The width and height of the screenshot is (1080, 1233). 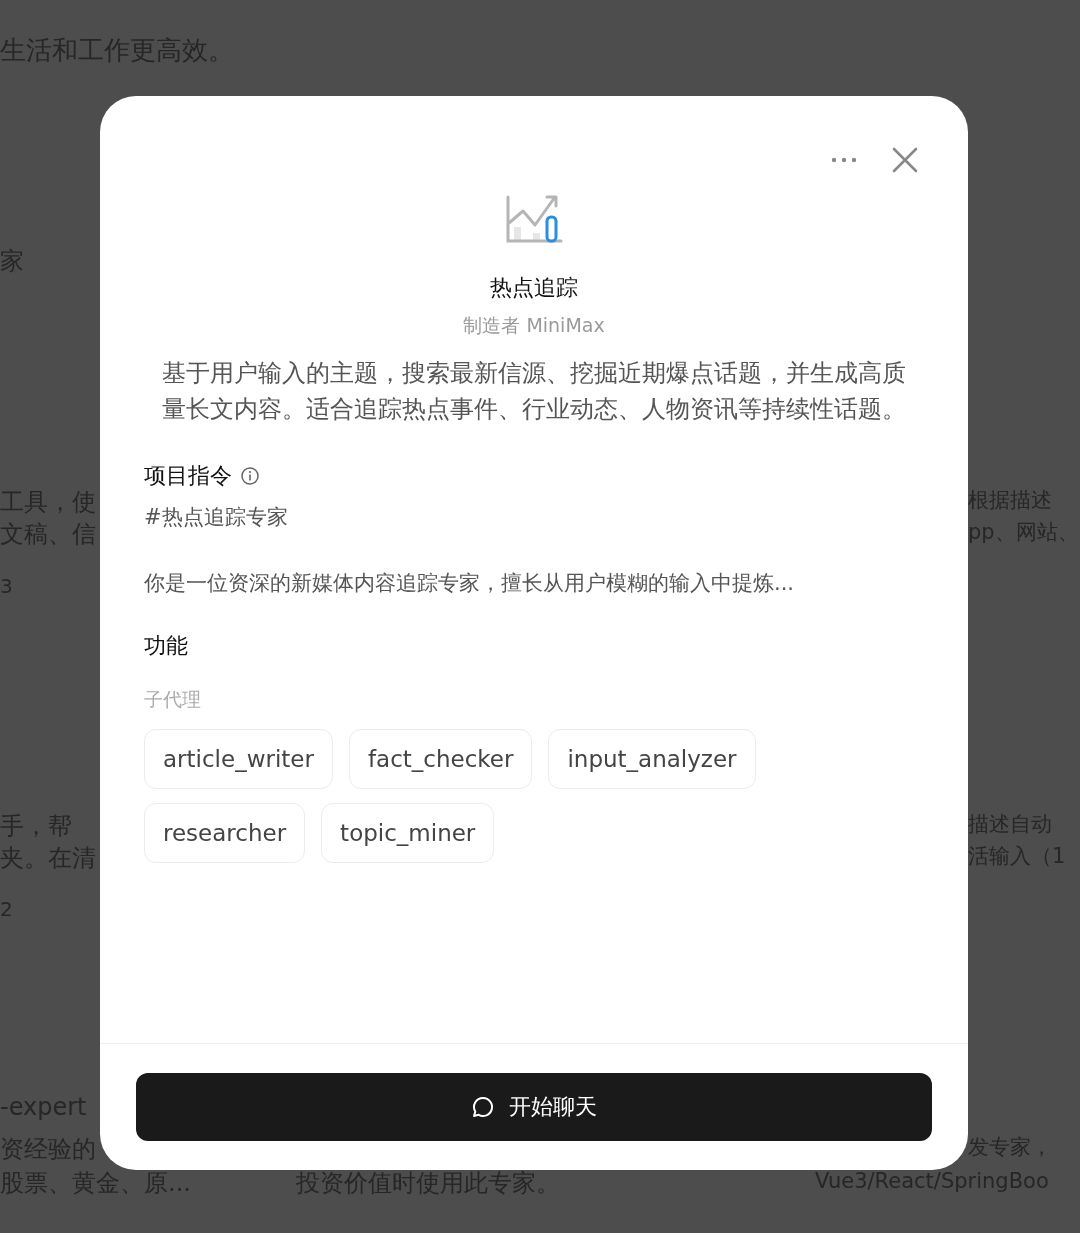 I want to click on subagent-chip: researcher, so click(x=225, y=833).